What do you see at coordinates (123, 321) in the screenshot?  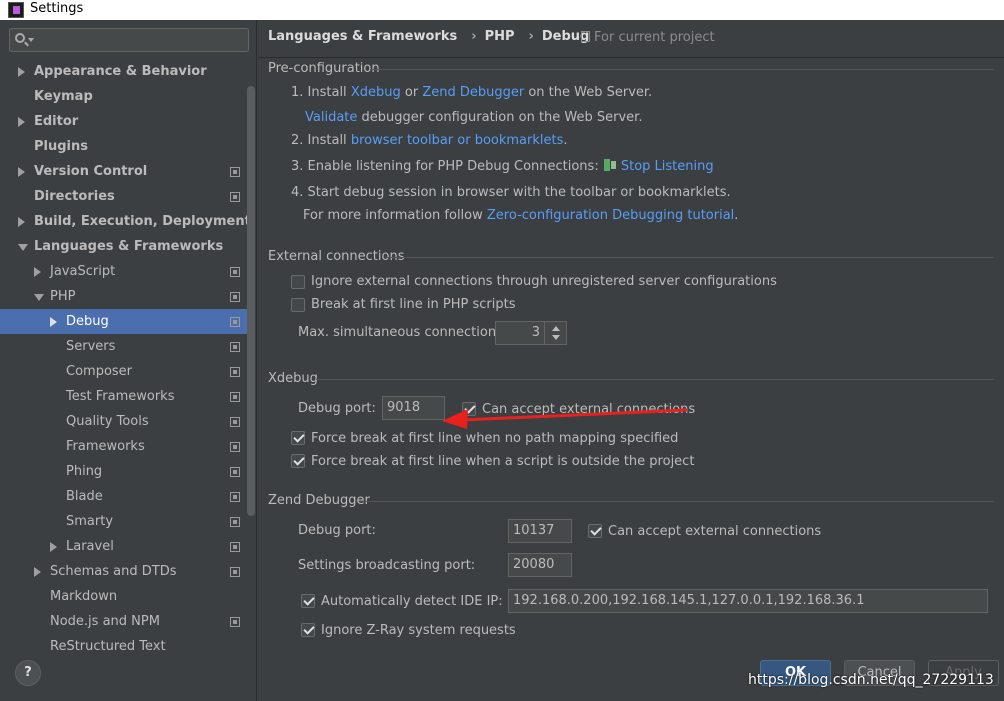 I see `sidebar-item-debug: Debug` at bounding box center [123, 321].